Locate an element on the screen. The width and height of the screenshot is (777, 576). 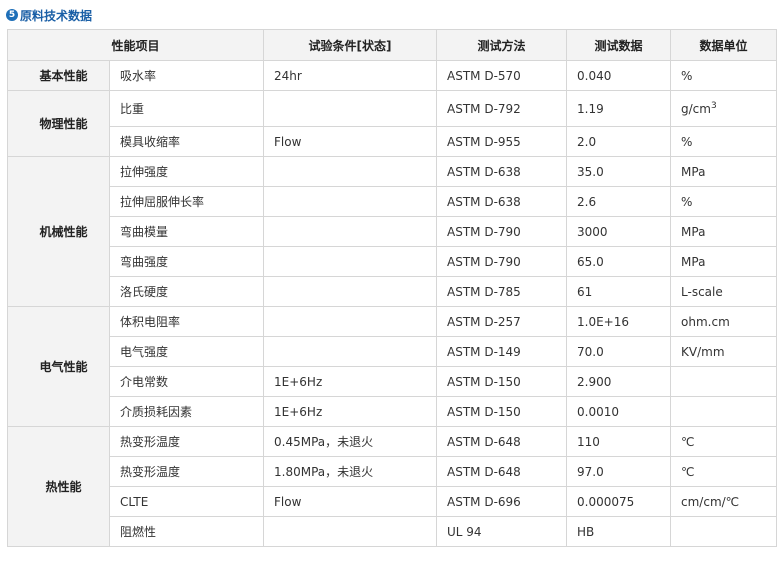
table-row: 热变形温度 1.80MPa，未退火 ASTM D-648 97.0 ℃ is located at coordinates (392, 471).